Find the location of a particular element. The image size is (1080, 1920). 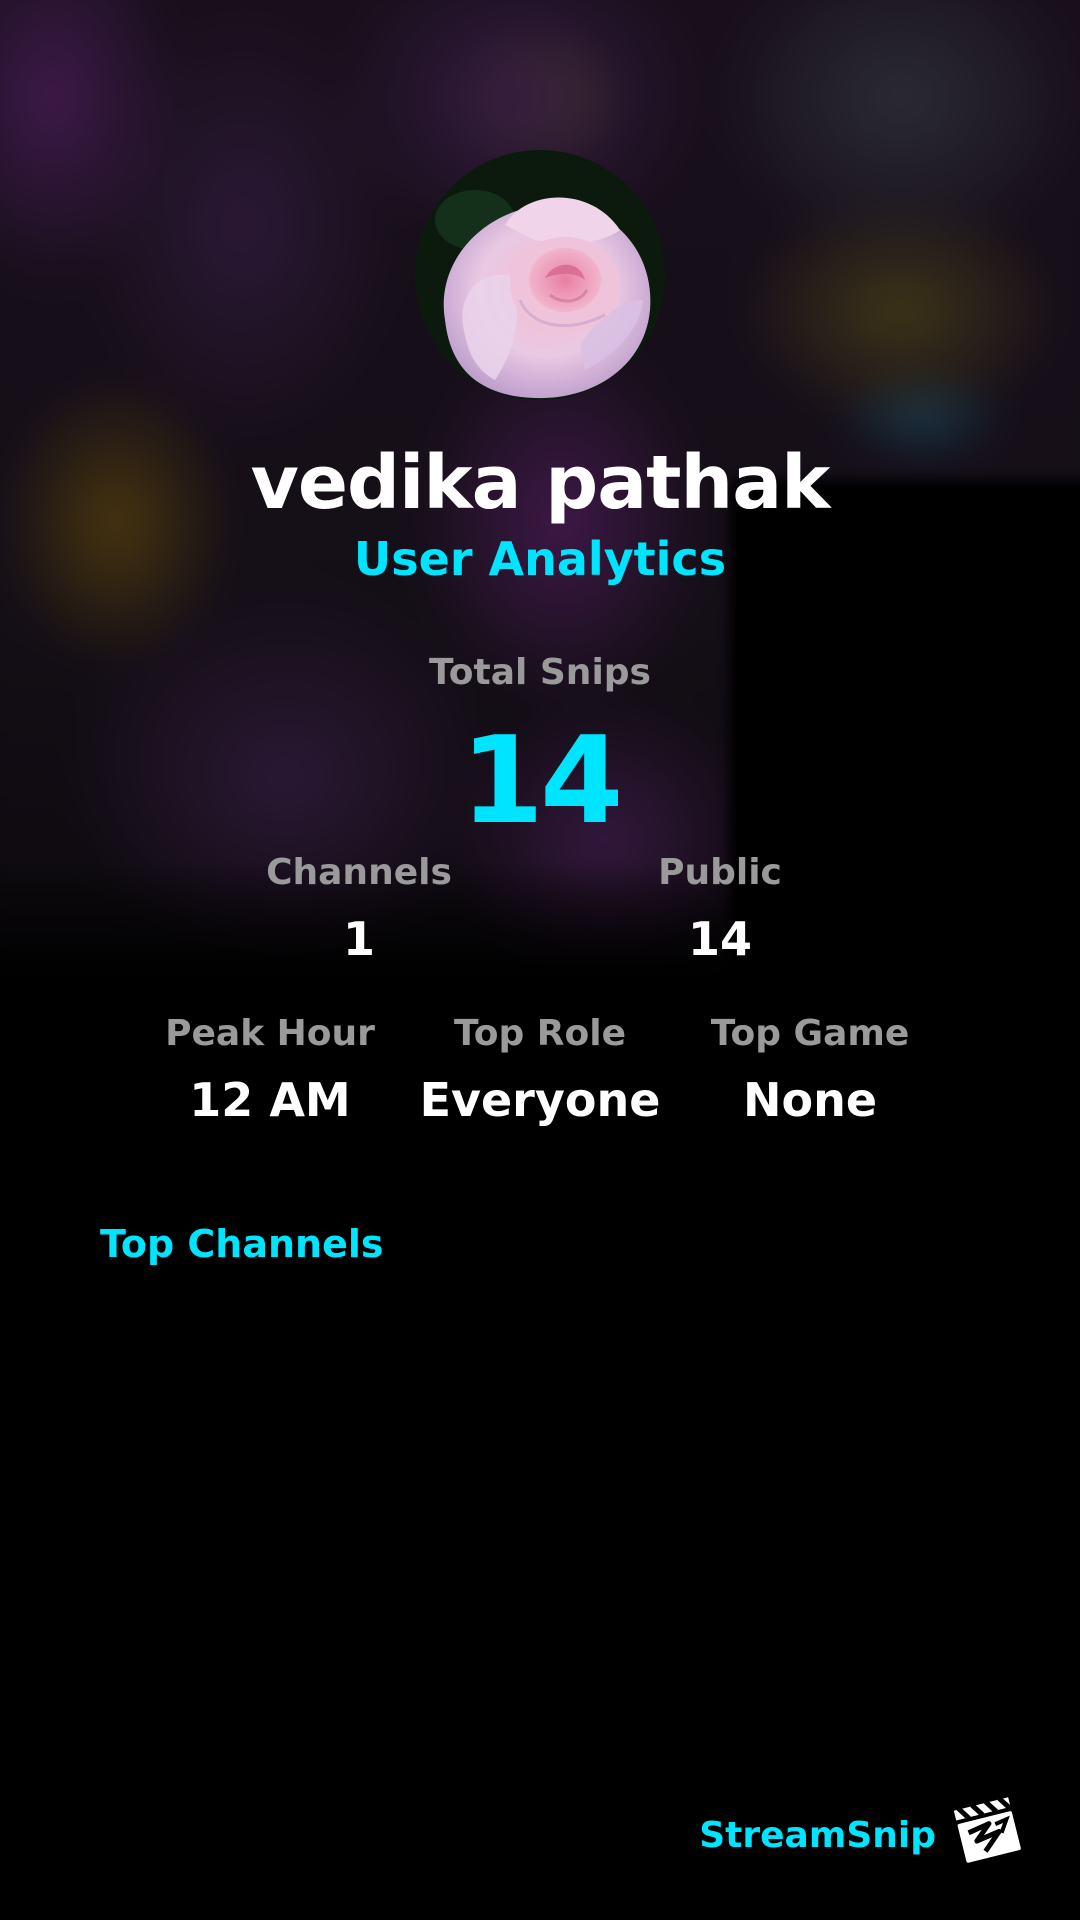

public-label: Public is located at coordinates (720, 872).